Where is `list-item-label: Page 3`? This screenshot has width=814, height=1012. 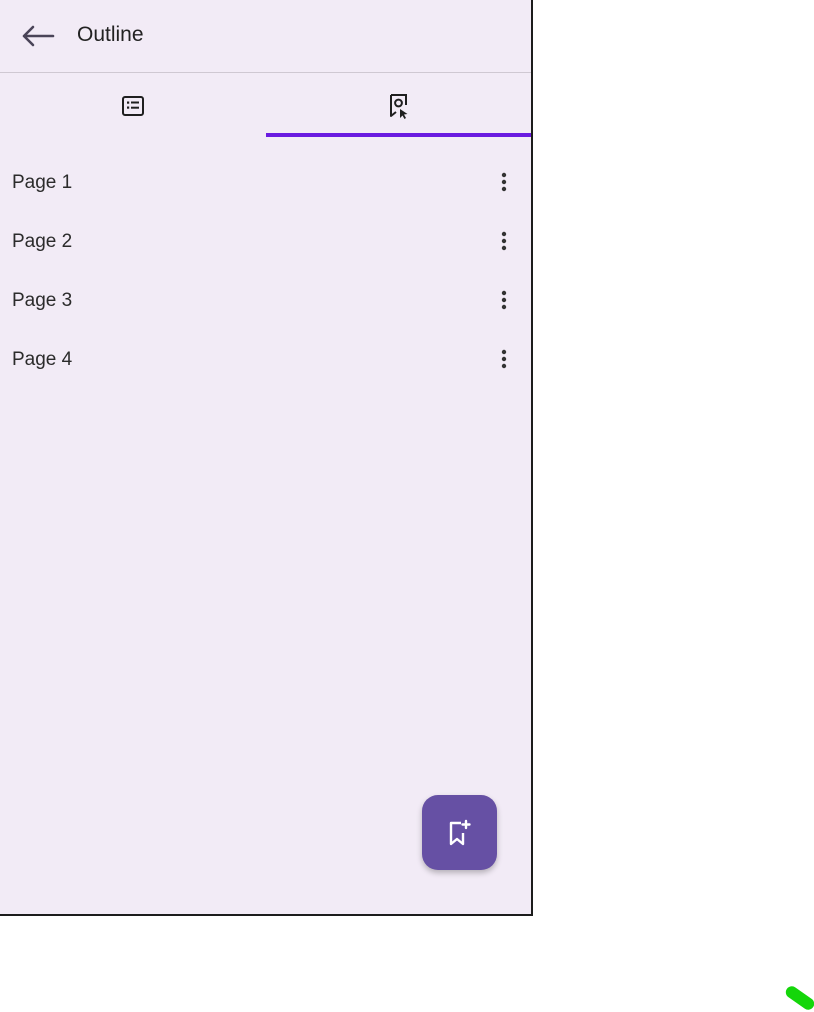
list-item-label: Page 3 is located at coordinates (42, 300).